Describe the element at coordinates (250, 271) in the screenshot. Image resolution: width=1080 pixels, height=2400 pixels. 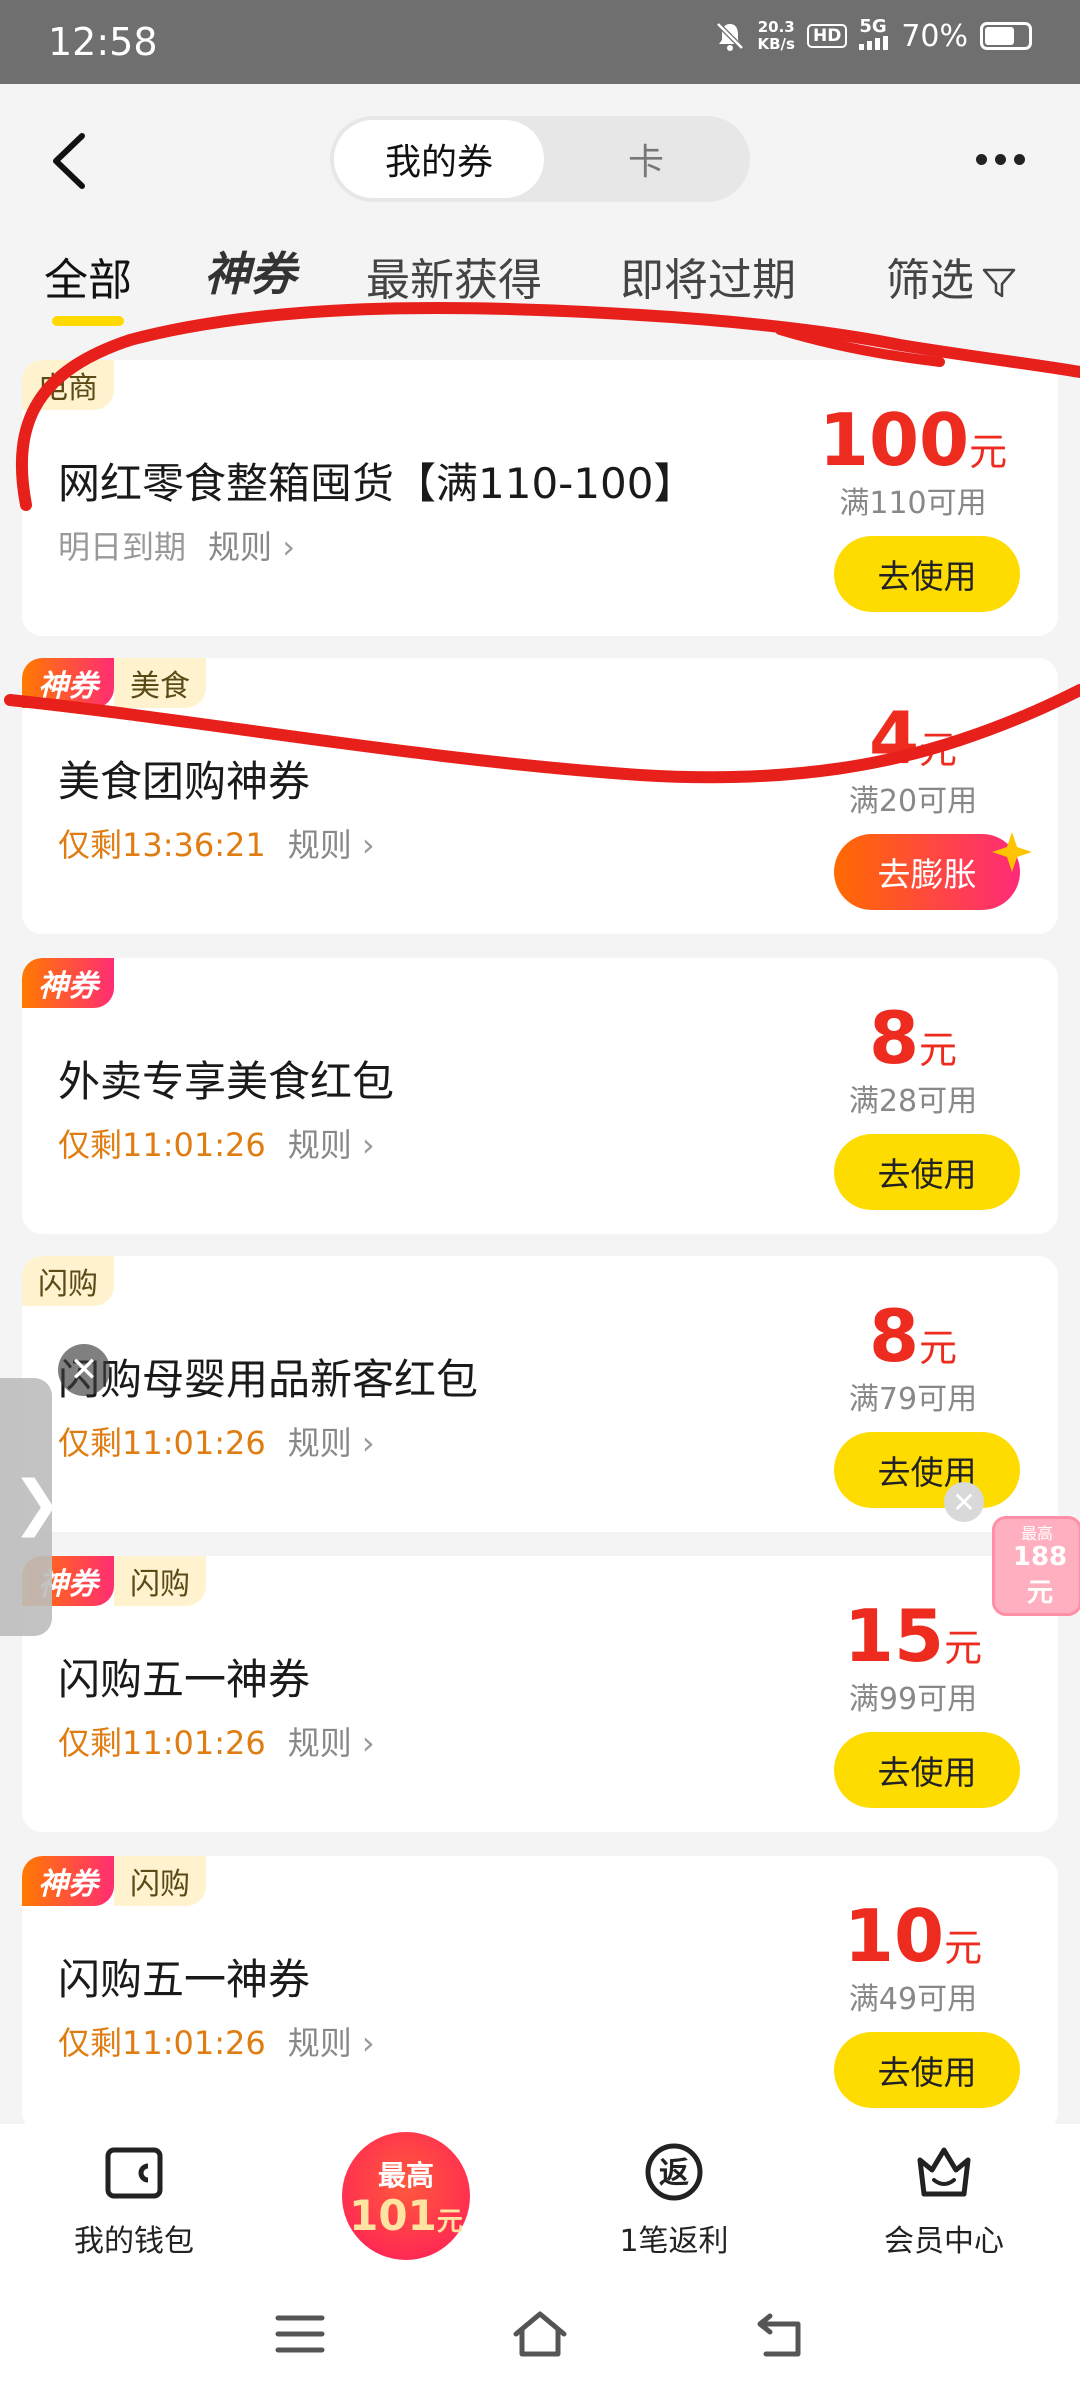
I see `tab-shen-coupon: 神券` at that location.